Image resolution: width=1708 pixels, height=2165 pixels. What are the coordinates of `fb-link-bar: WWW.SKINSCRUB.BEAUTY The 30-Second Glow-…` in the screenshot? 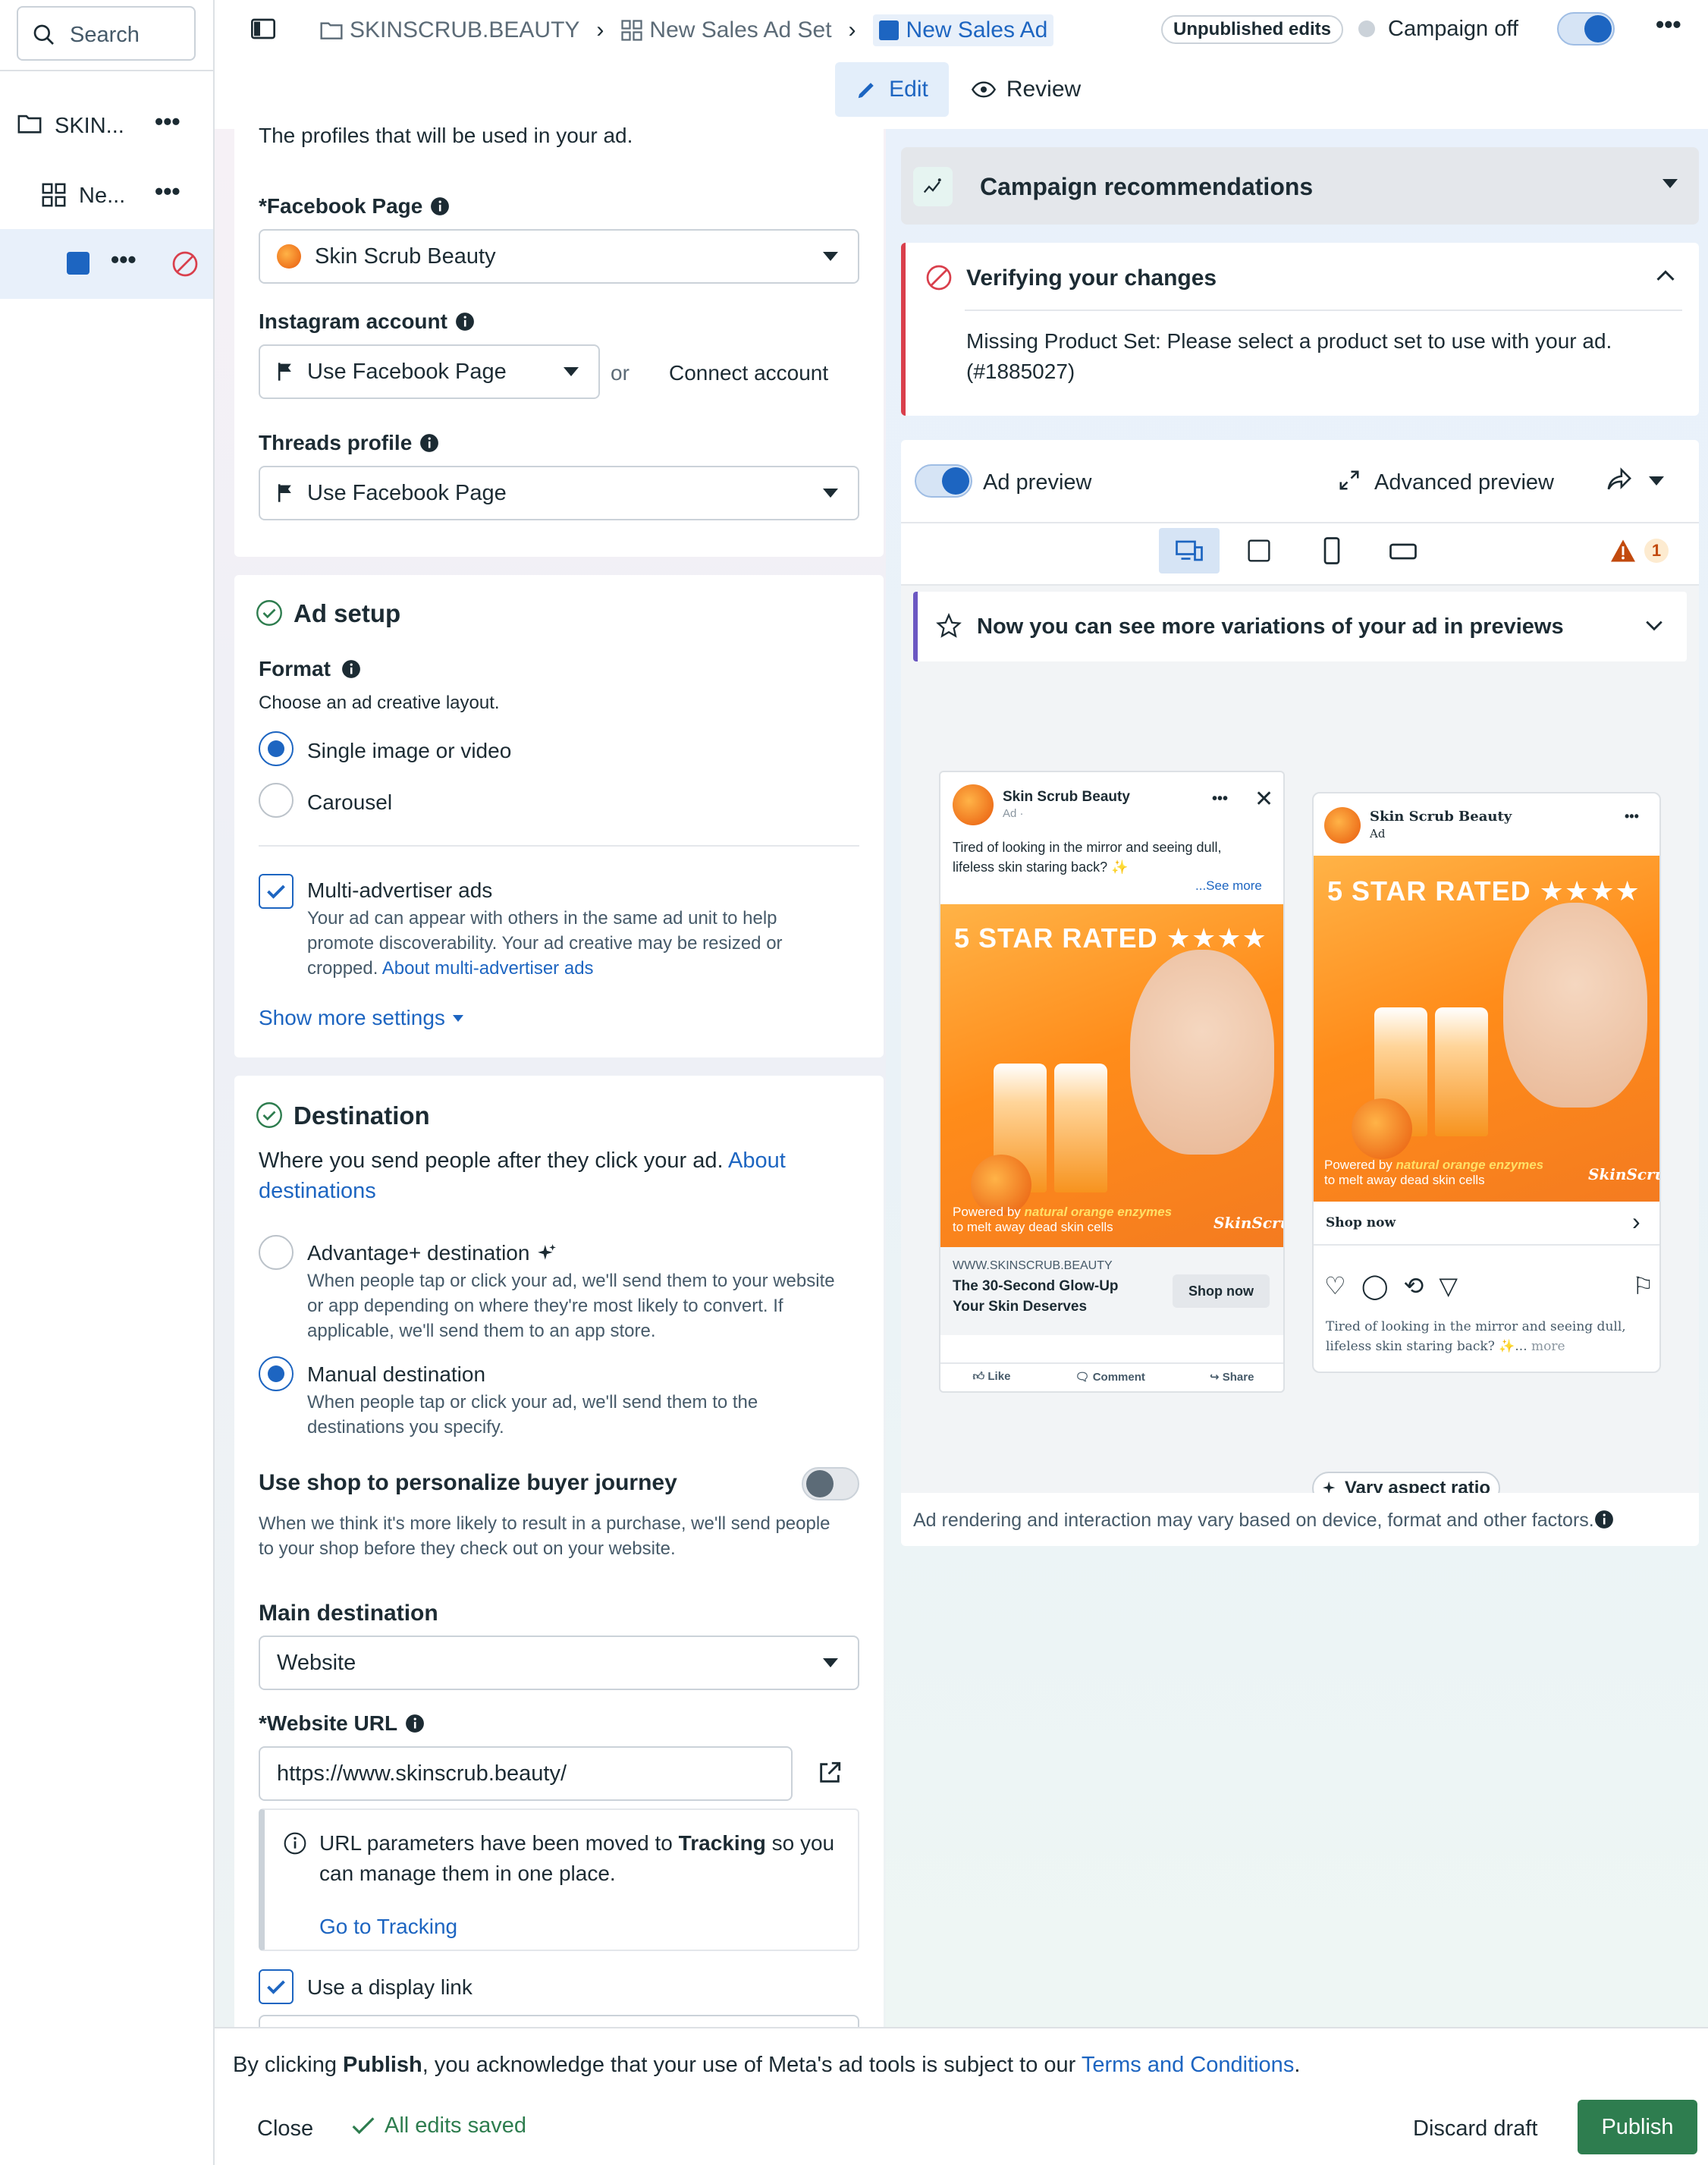 It's located at (1111, 1291).